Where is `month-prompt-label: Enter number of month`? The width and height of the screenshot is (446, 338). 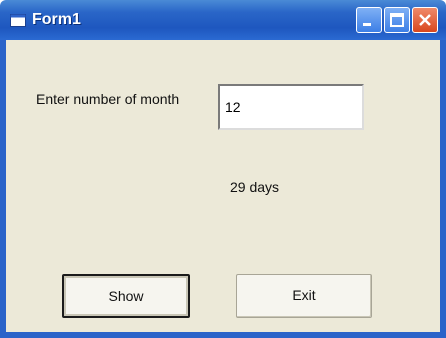
month-prompt-label: Enter number of month is located at coordinates (108, 99).